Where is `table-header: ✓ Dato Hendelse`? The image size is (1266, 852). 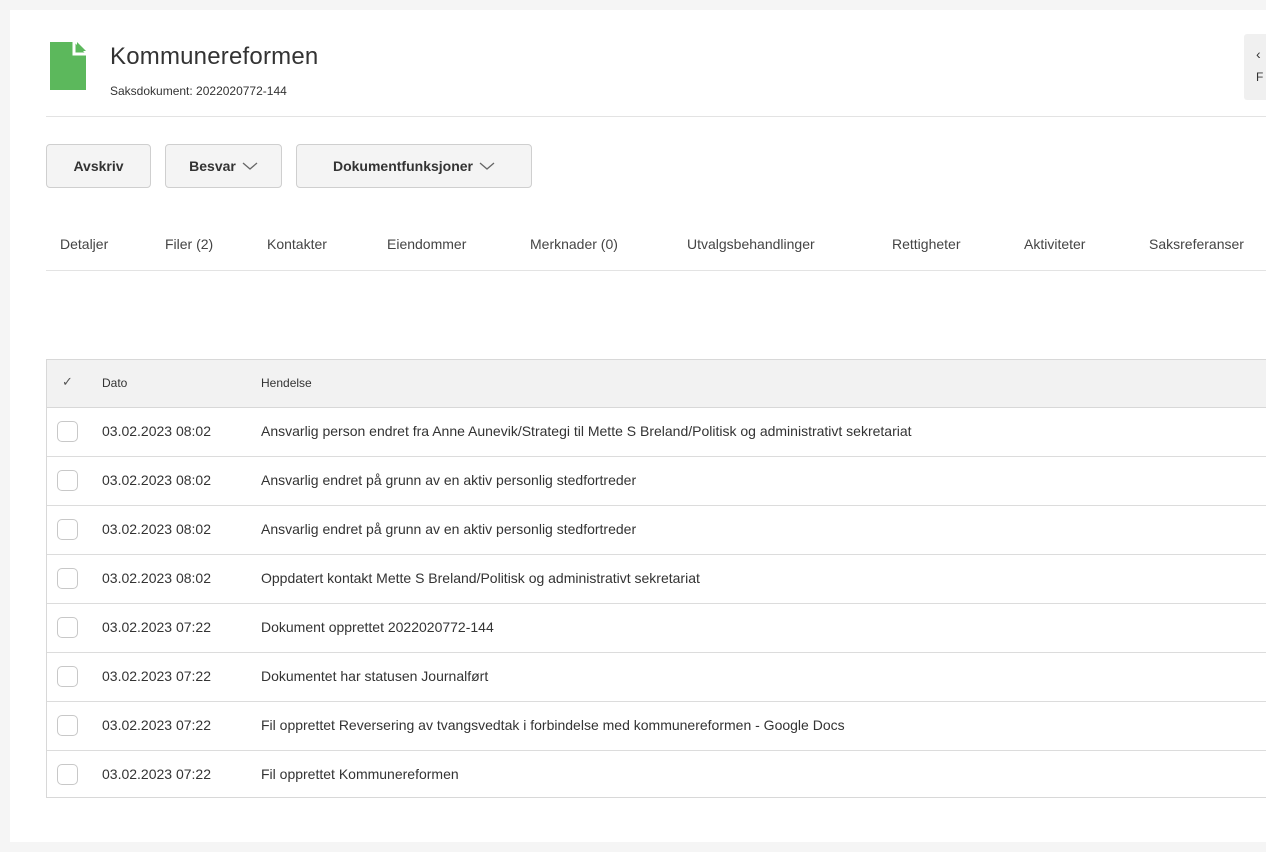
table-header: ✓ Dato Hendelse is located at coordinates (656, 384).